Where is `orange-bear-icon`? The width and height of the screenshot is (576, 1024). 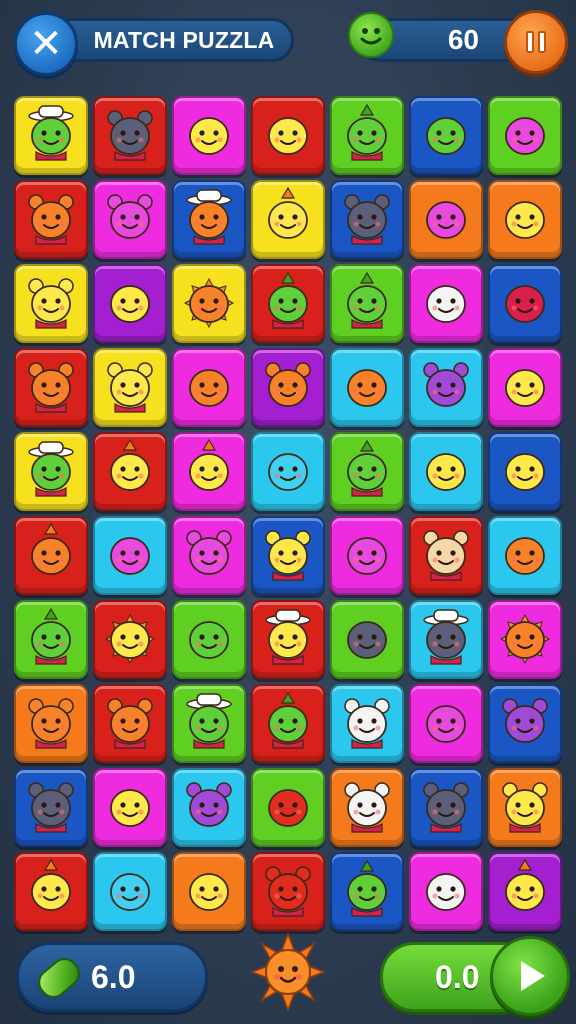
orange-bear-icon is located at coordinates (51, 387).